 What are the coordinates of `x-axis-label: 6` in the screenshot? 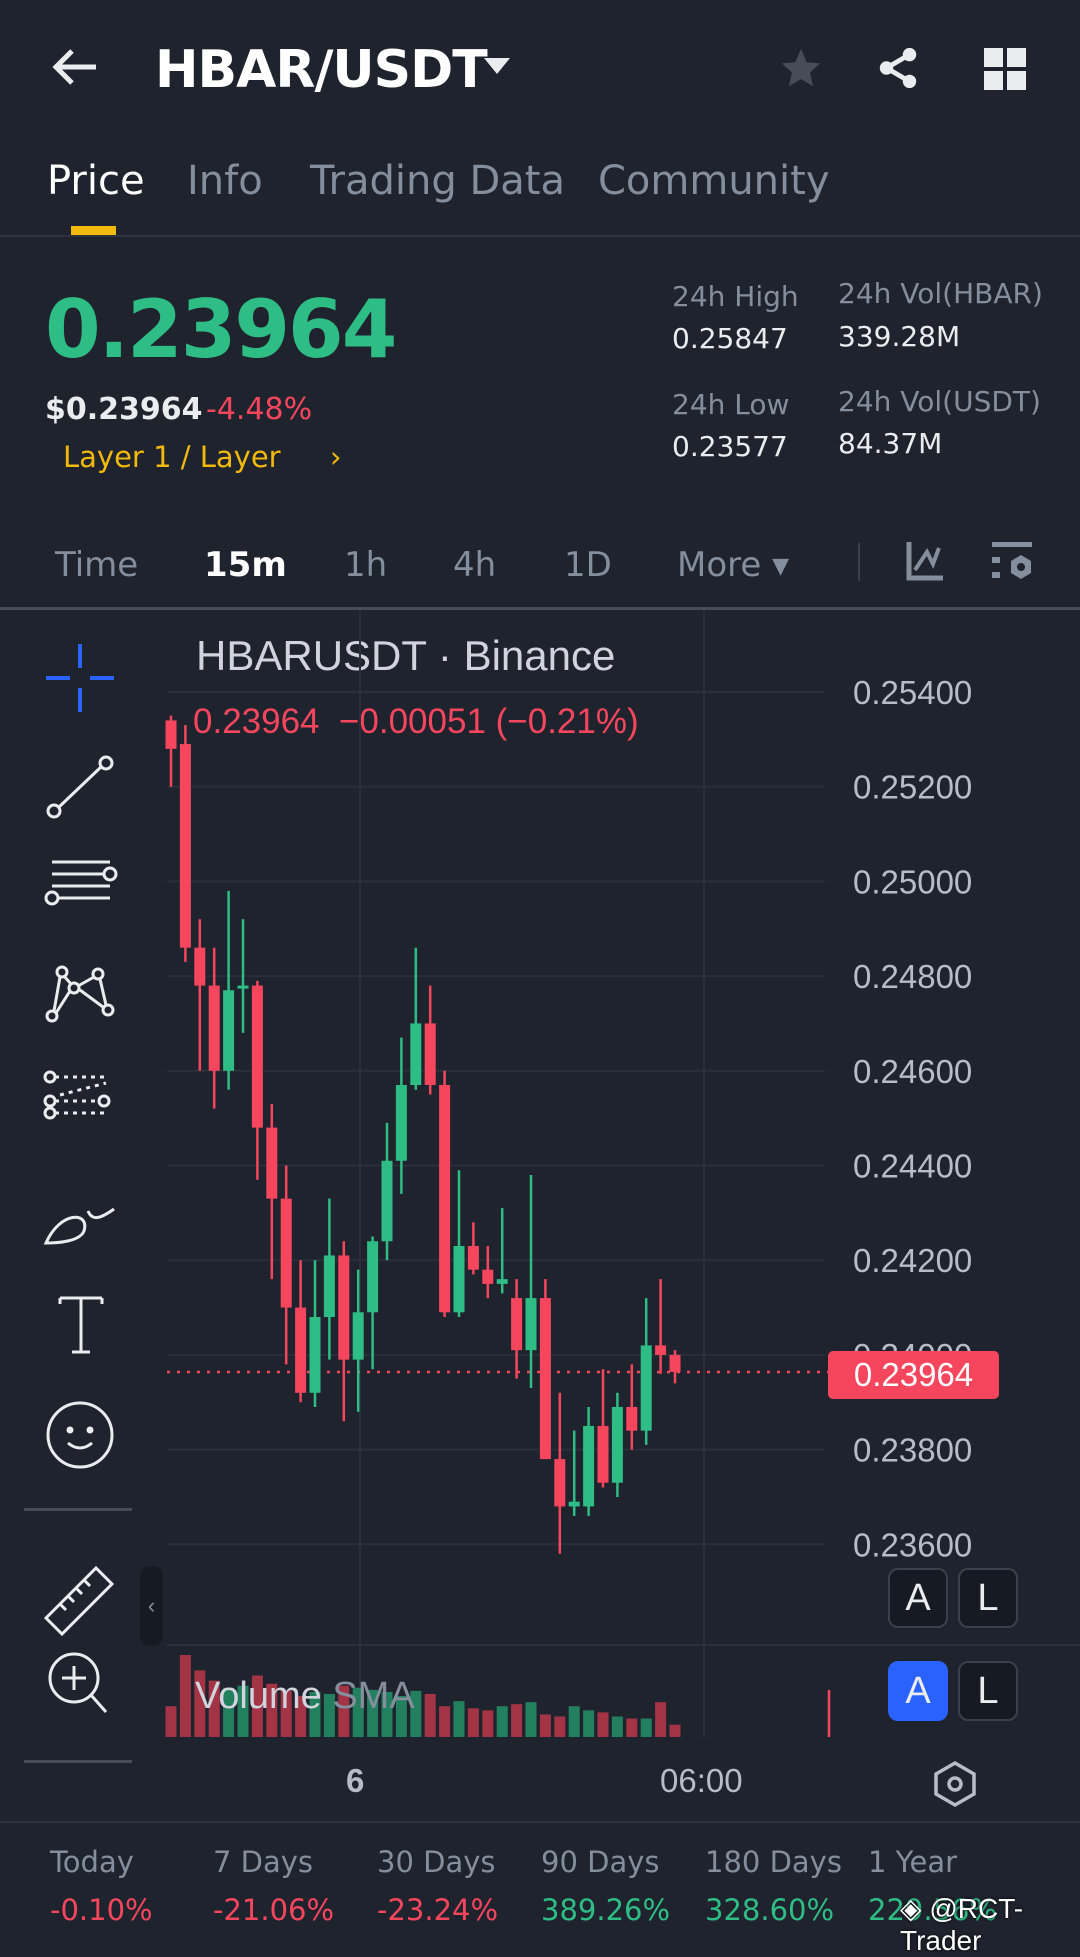 It's located at (355, 1780).